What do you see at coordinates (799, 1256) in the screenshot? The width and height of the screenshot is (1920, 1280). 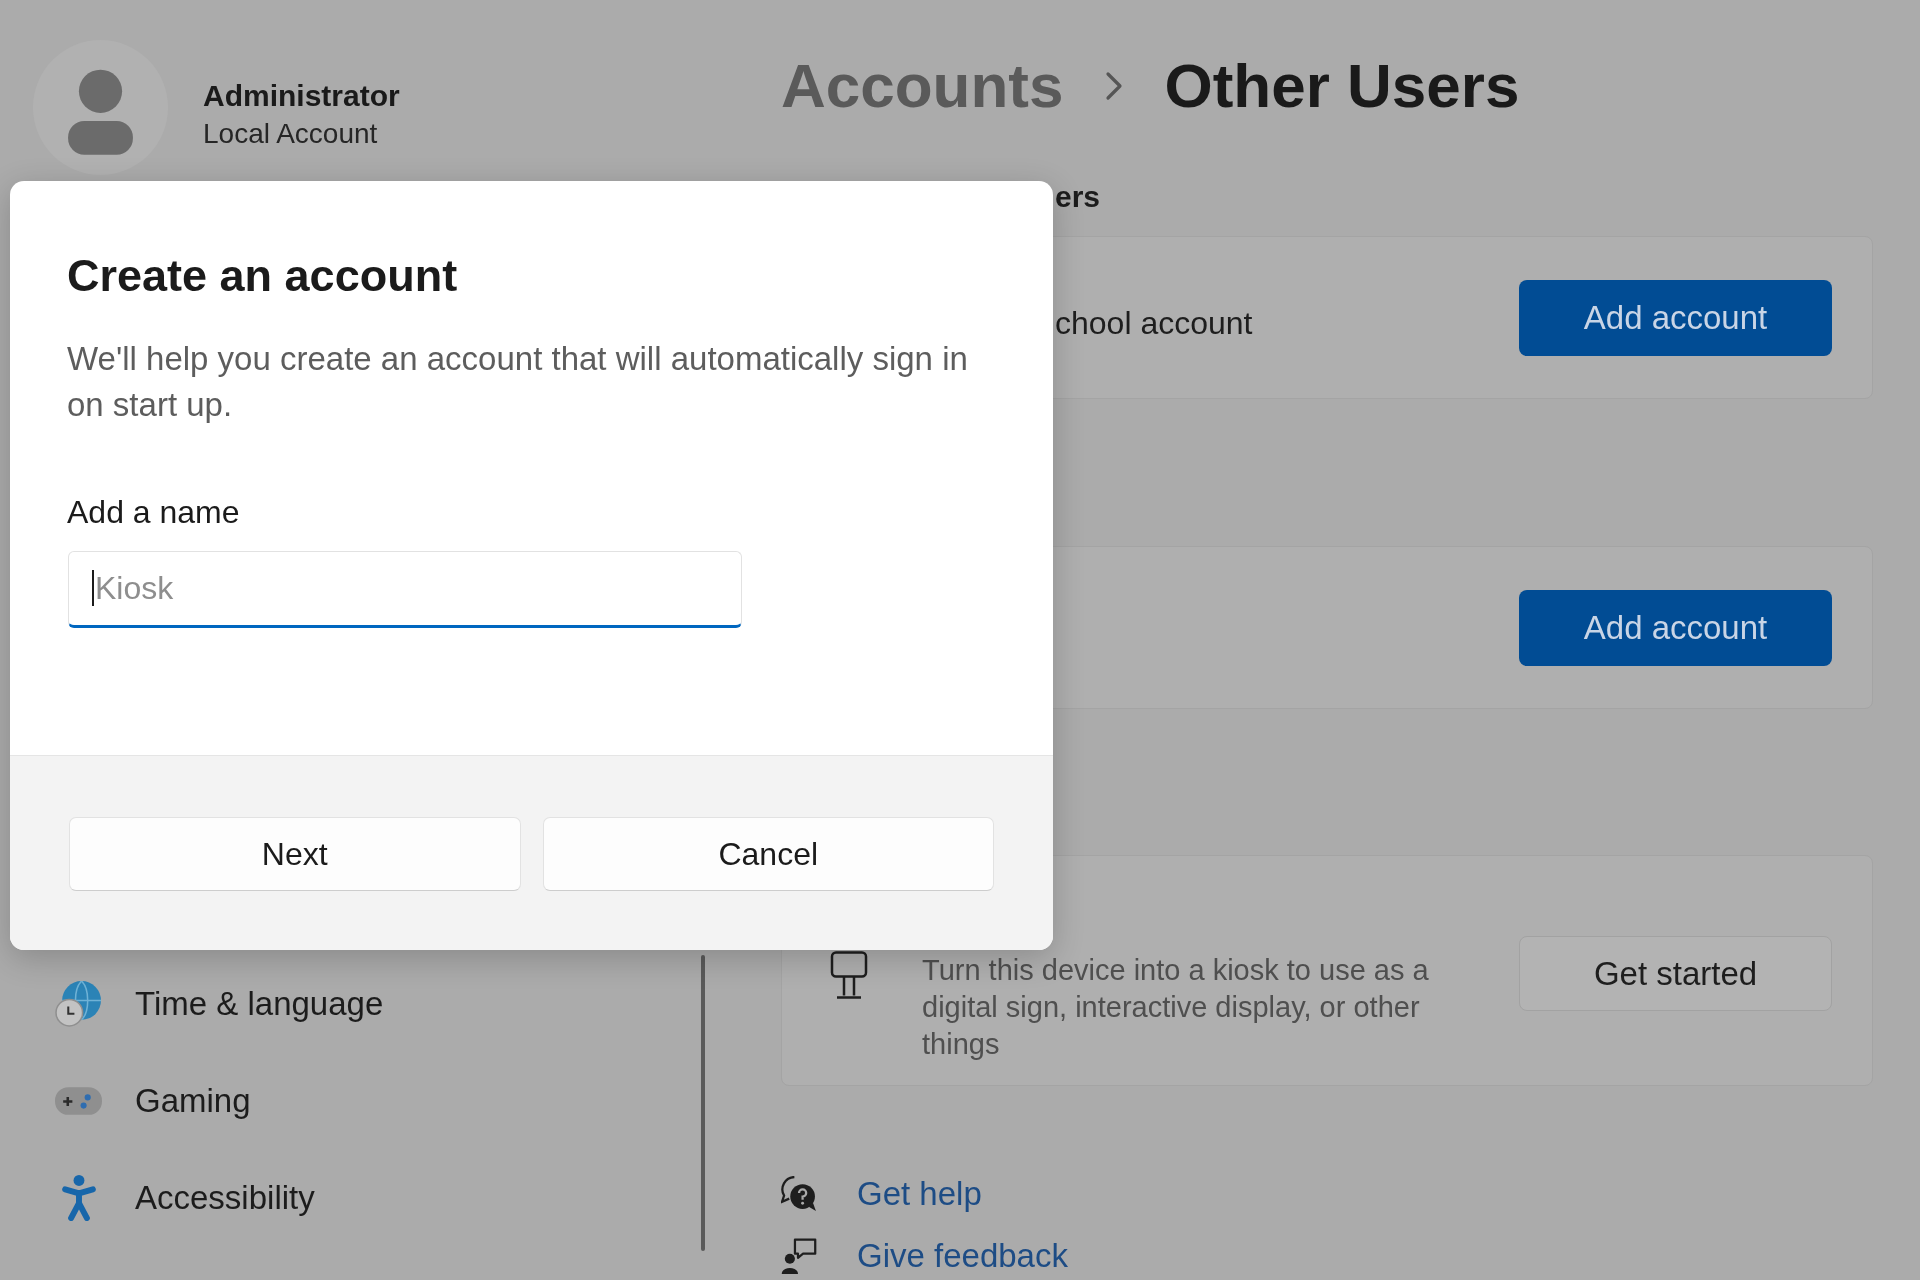 I see `feedback-person-icon` at bounding box center [799, 1256].